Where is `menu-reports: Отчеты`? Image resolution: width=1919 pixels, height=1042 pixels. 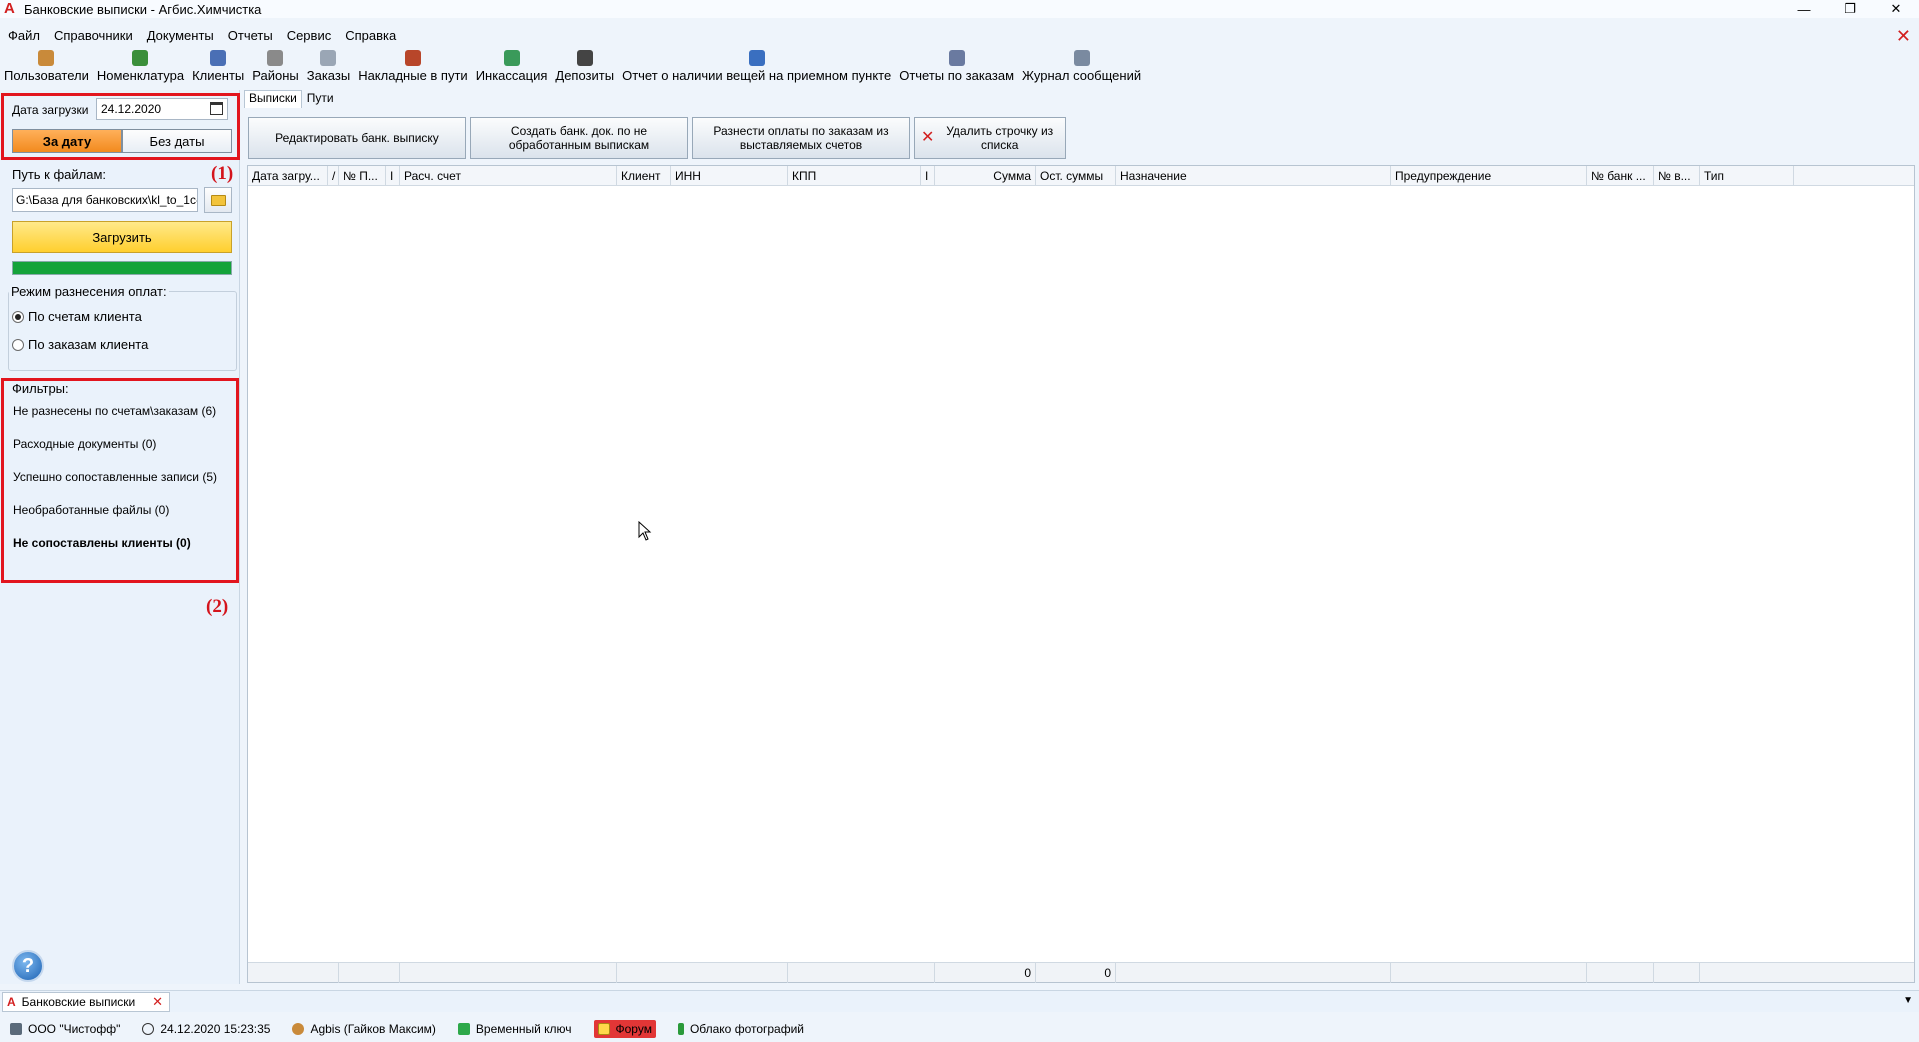
menu-reports: Отчеты is located at coordinates (250, 35).